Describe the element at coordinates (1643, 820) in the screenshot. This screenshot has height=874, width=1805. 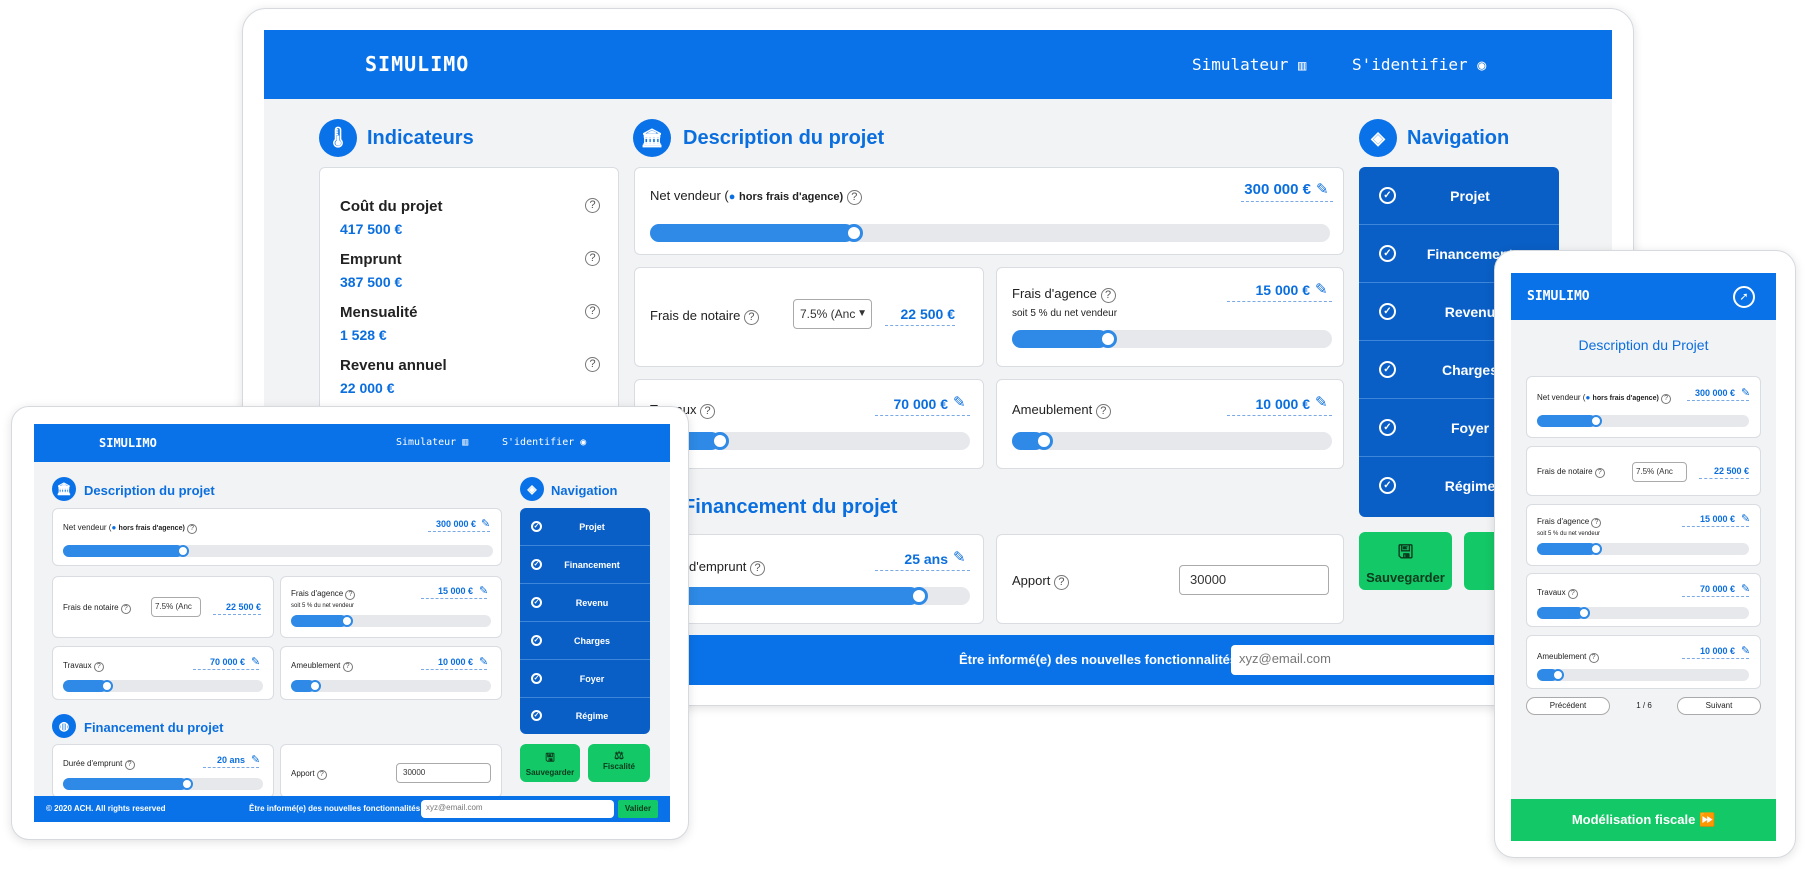
I see `fiscal-modeling-button: Modélisation fiscale ⏩` at that location.